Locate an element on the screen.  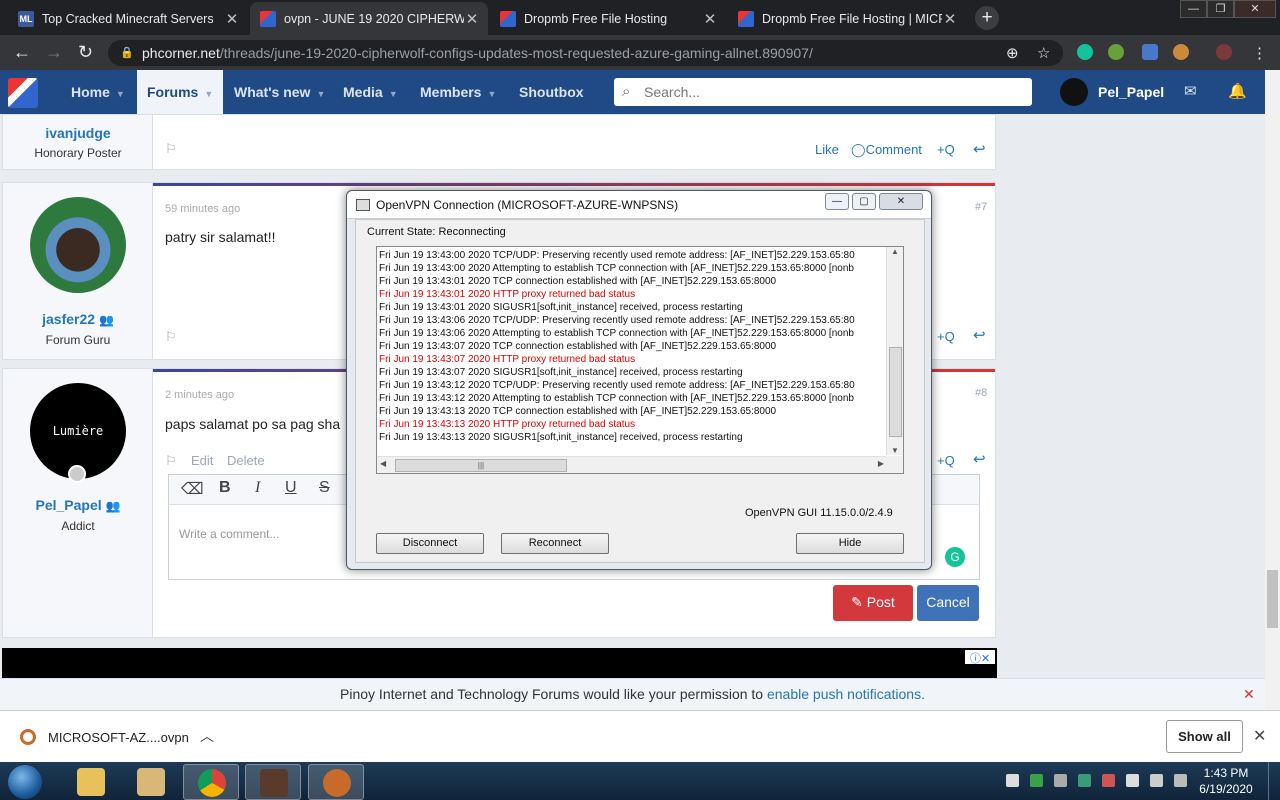
start-button is located at coordinates (25, 782).